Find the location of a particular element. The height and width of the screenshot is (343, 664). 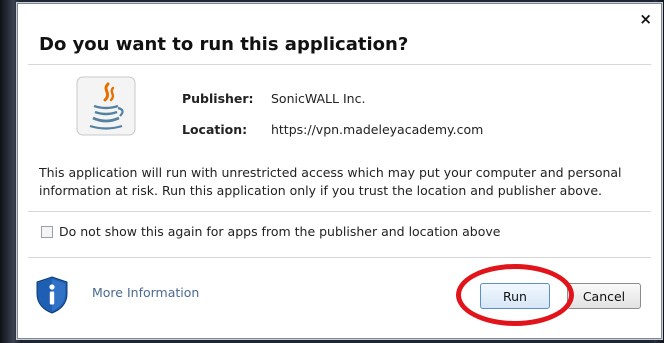

run-button: Run is located at coordinates (515, 296).